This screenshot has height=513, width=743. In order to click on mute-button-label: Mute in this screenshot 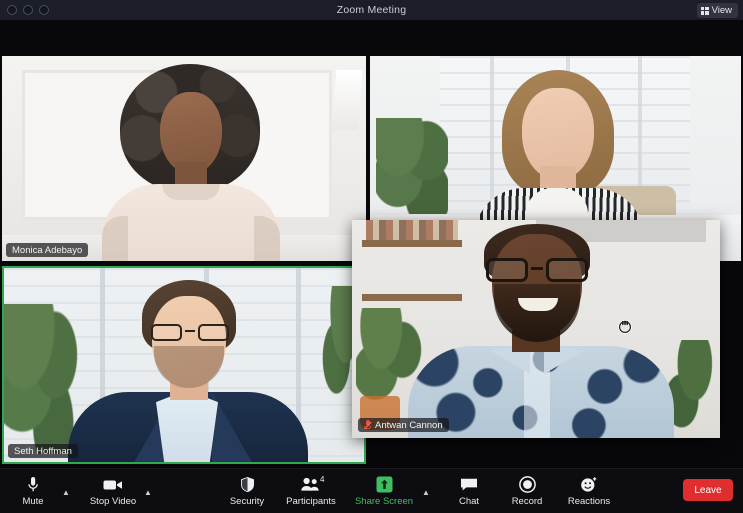, I will do `click(33, 501)`.